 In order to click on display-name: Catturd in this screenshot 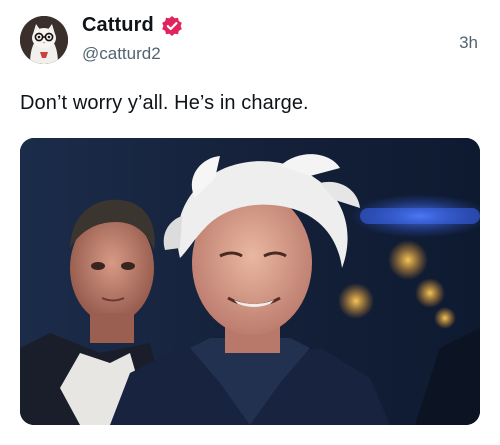, I will do `click(118, 25)`.